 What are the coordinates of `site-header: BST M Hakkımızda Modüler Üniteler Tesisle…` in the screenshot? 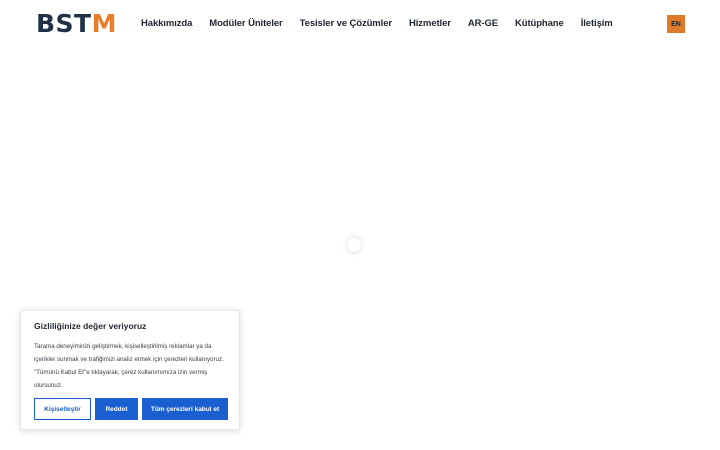 It's located at (360, 24).